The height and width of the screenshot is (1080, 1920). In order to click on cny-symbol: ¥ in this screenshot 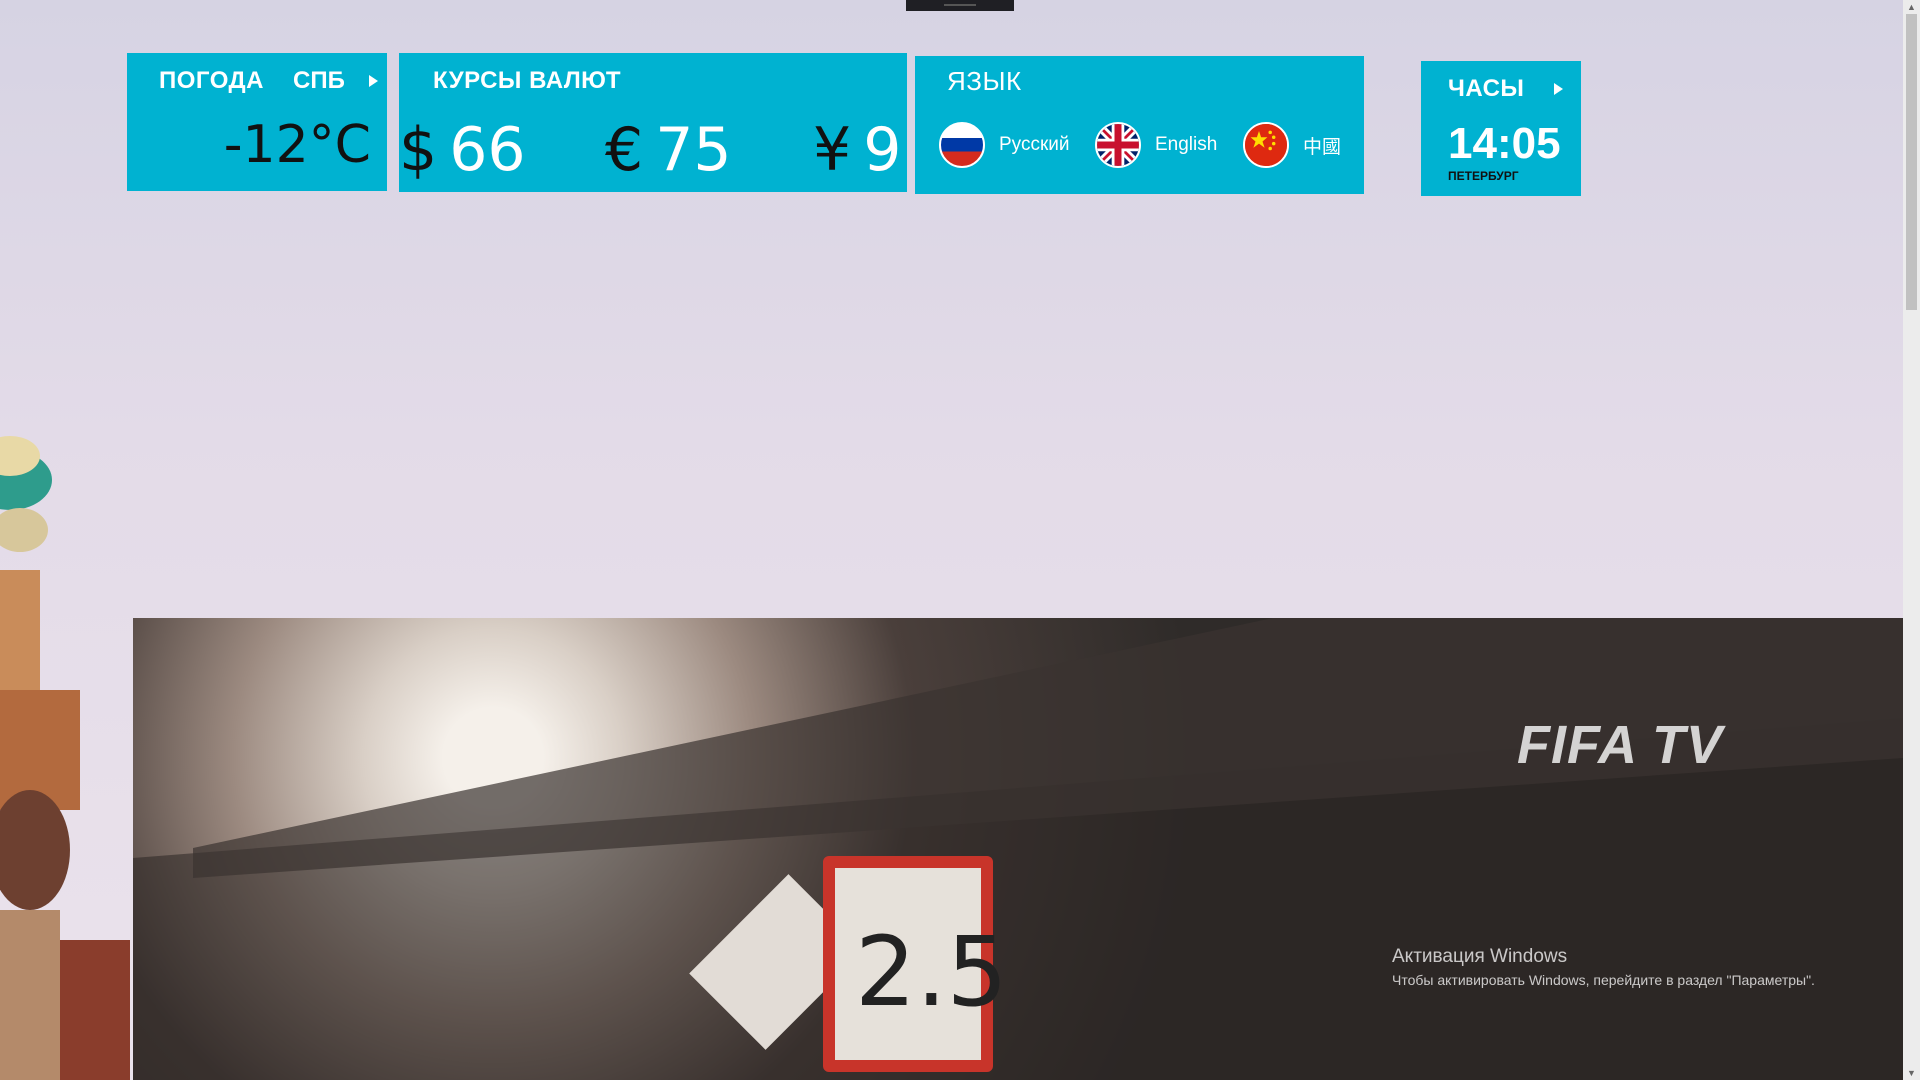, I will do `click(832, 150)`.